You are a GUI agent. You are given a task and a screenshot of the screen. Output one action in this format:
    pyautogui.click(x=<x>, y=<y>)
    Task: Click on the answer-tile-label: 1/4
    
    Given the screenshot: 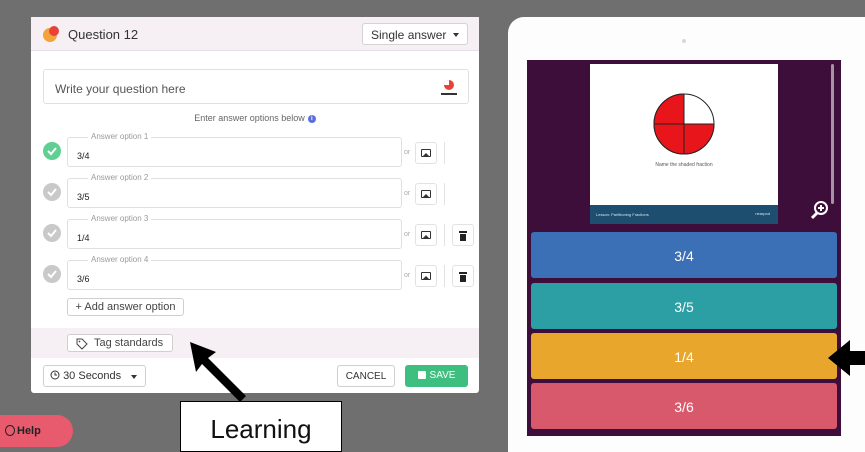 What is the action you would take?
    pyautogui.click(x=684, y=357)
    